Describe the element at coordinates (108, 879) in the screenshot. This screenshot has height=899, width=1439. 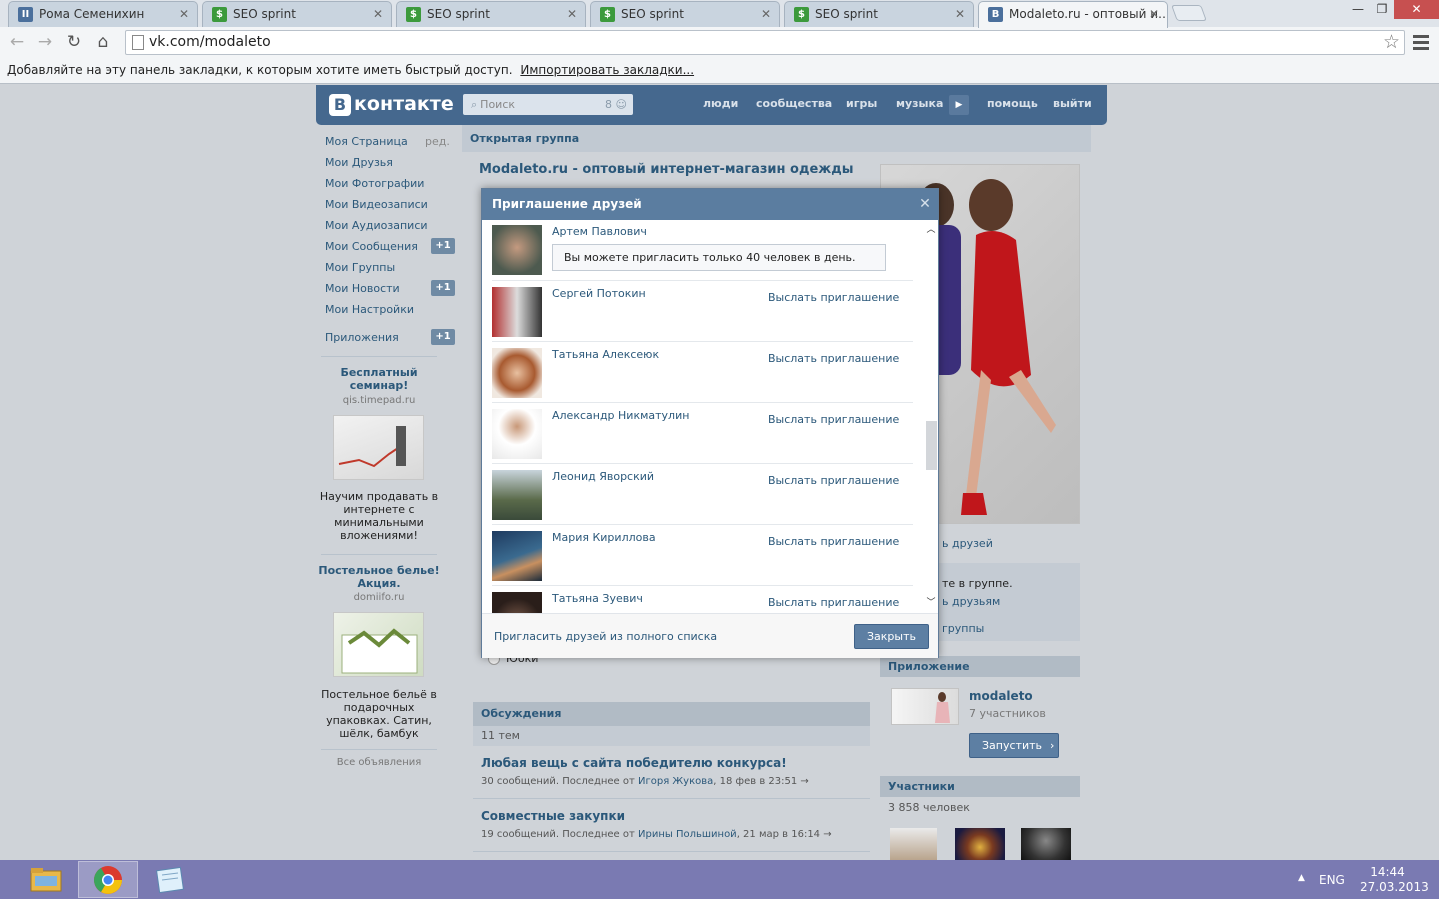
I see `chrome-button` at that location.